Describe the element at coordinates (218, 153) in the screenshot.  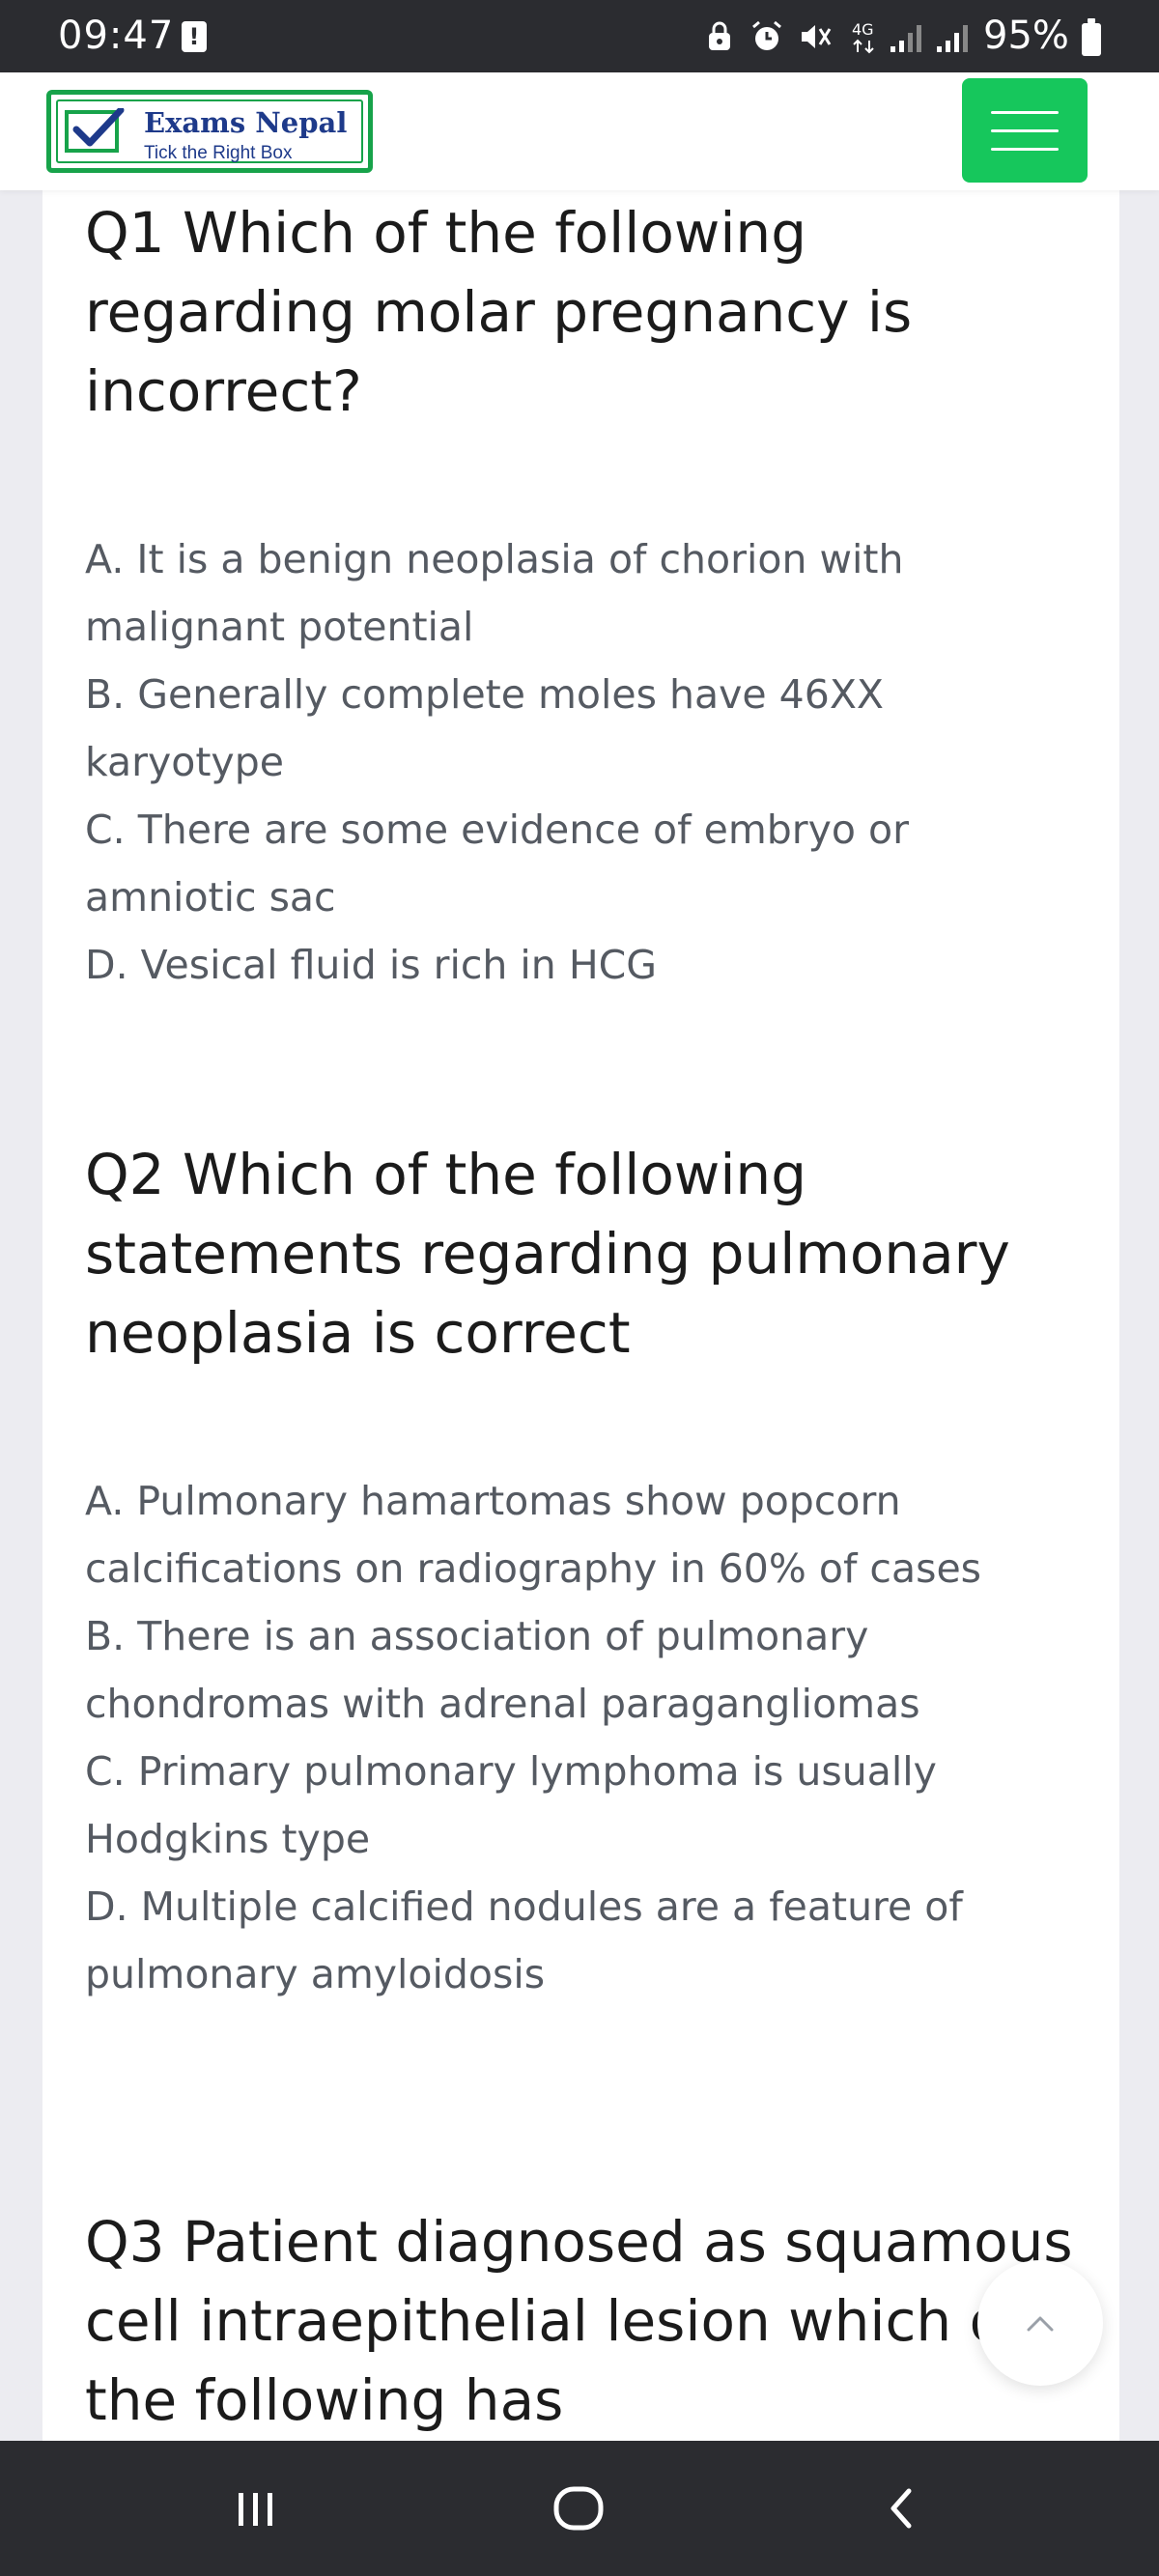
I see `logo-tagline: Tick the Right Box` at that location.